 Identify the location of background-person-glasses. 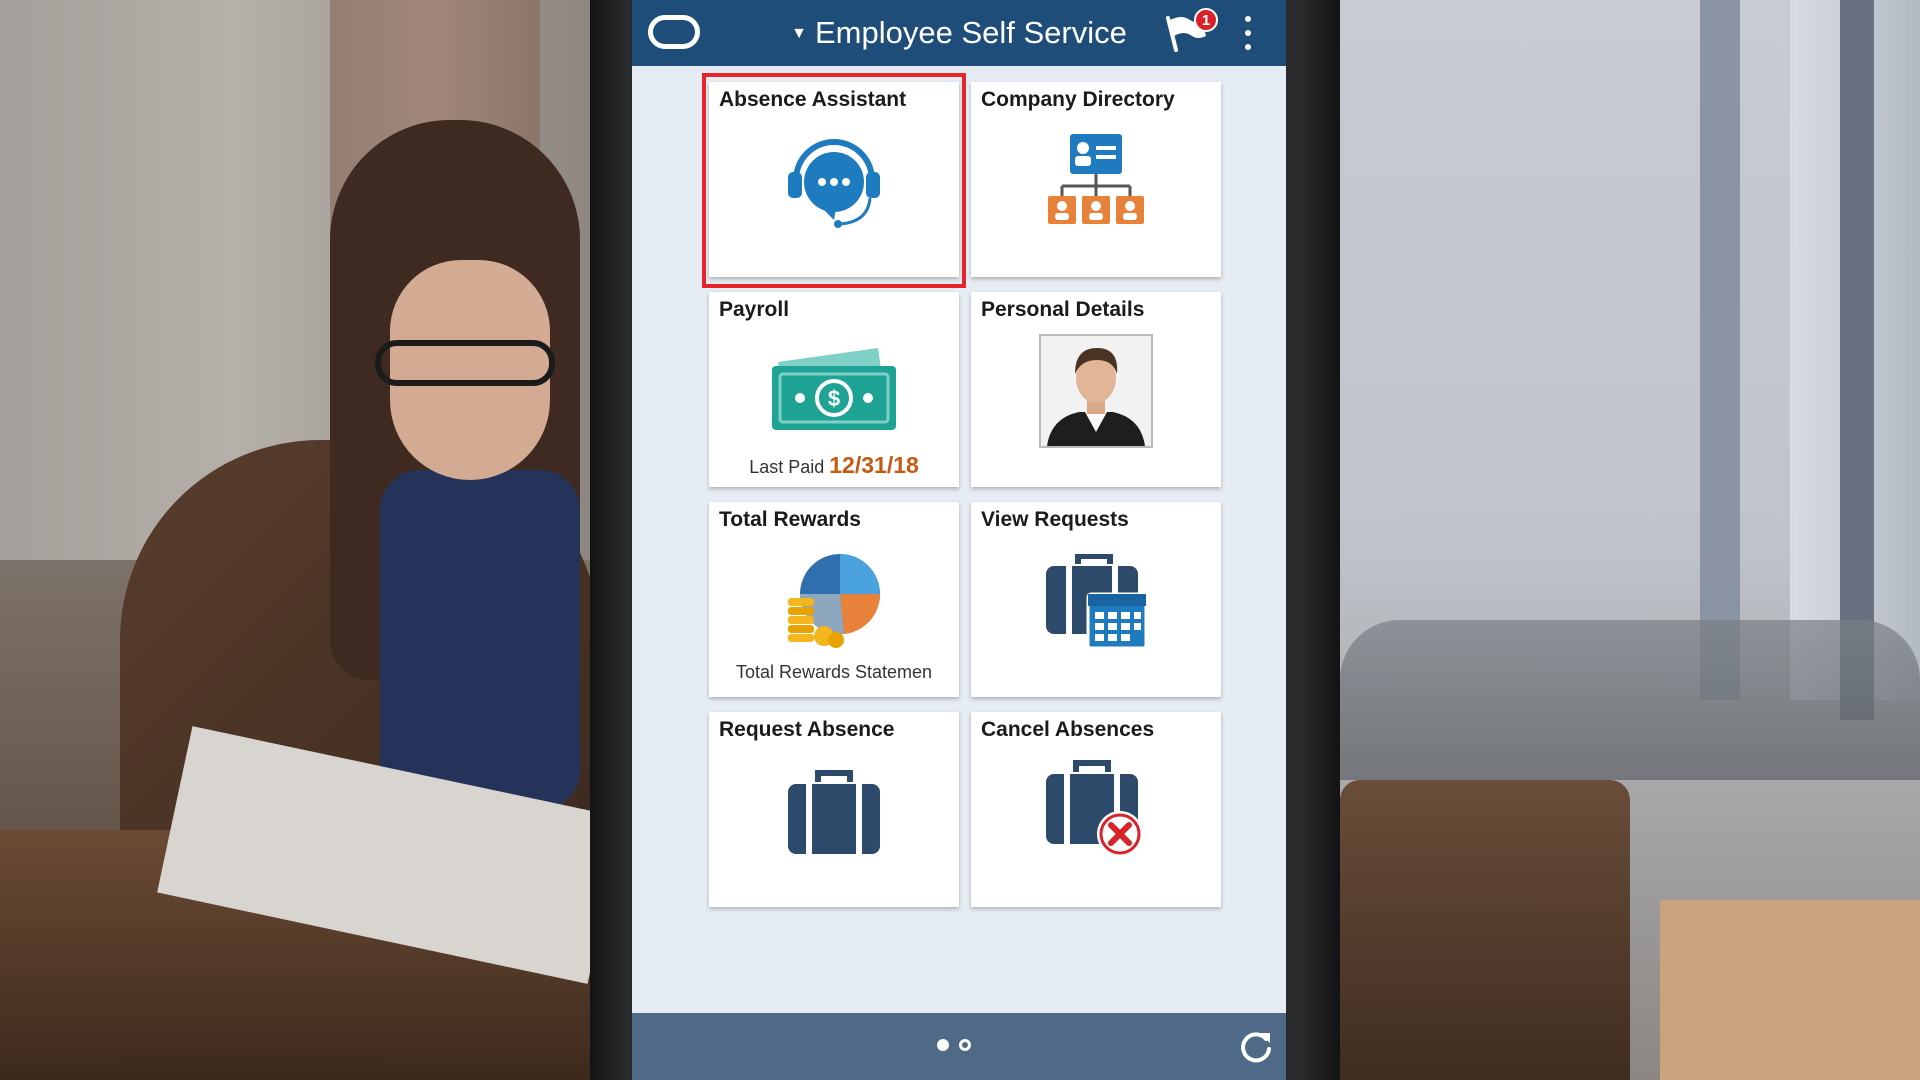
(465, 363).